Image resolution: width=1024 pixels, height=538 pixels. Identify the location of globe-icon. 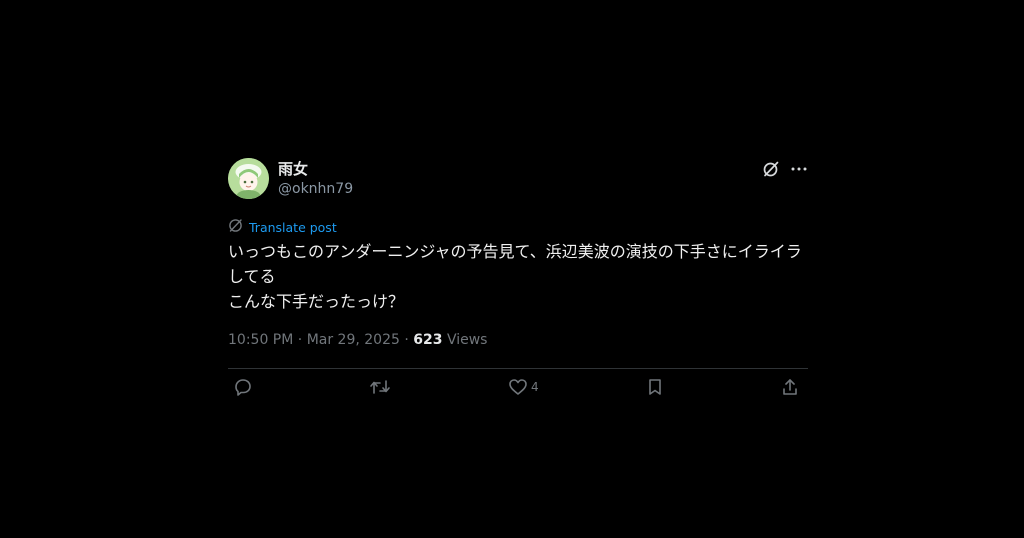
(235, 227).